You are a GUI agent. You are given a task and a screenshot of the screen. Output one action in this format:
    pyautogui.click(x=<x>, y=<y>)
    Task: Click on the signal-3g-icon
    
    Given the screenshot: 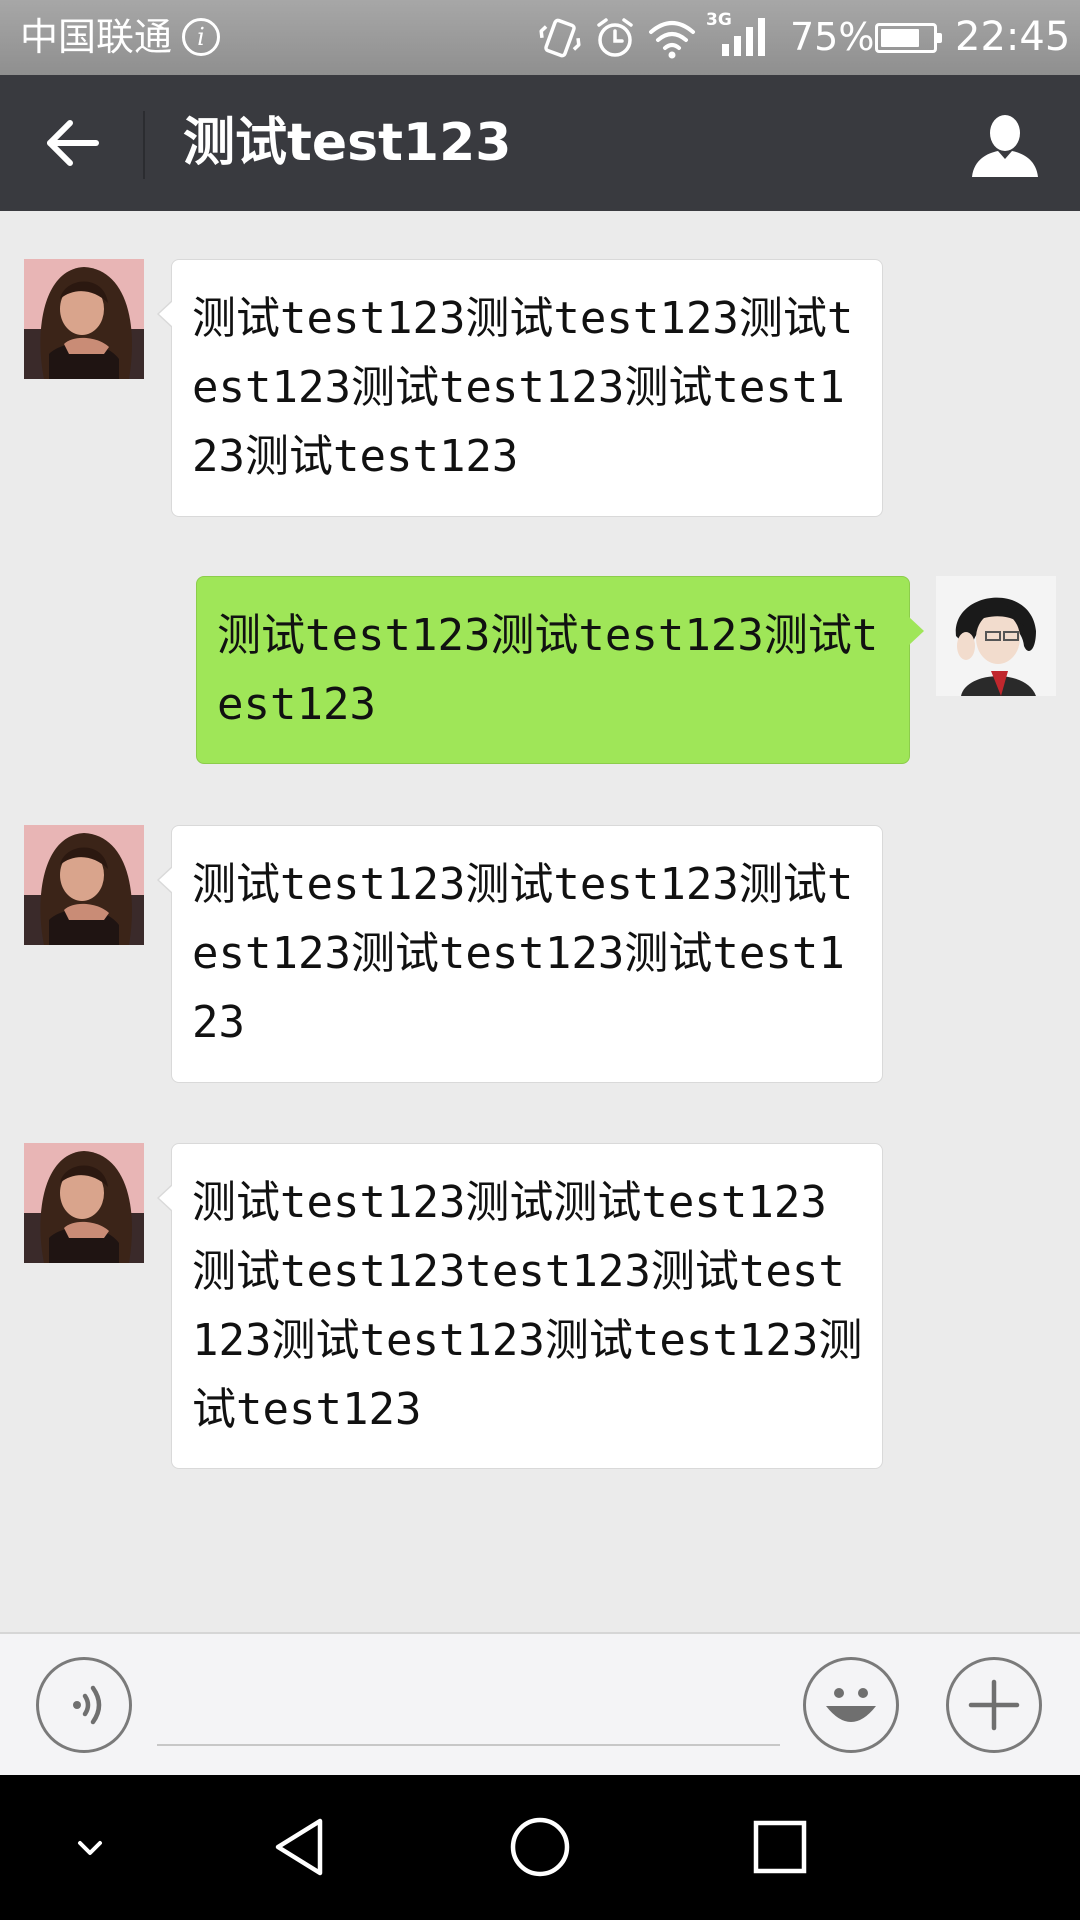 What is the action you would take?
    pyautogui.click(x=743, y=37)
    